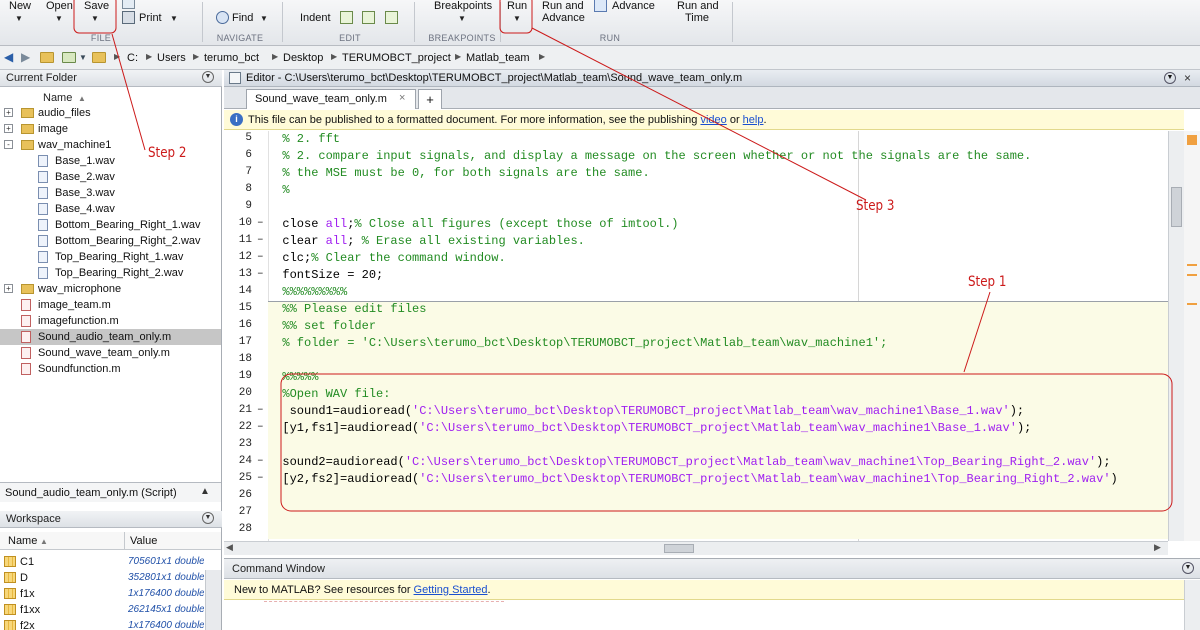  Describe the element at coordinates (238, 291) in the screenshot. I see `line-number: 14` at that location.